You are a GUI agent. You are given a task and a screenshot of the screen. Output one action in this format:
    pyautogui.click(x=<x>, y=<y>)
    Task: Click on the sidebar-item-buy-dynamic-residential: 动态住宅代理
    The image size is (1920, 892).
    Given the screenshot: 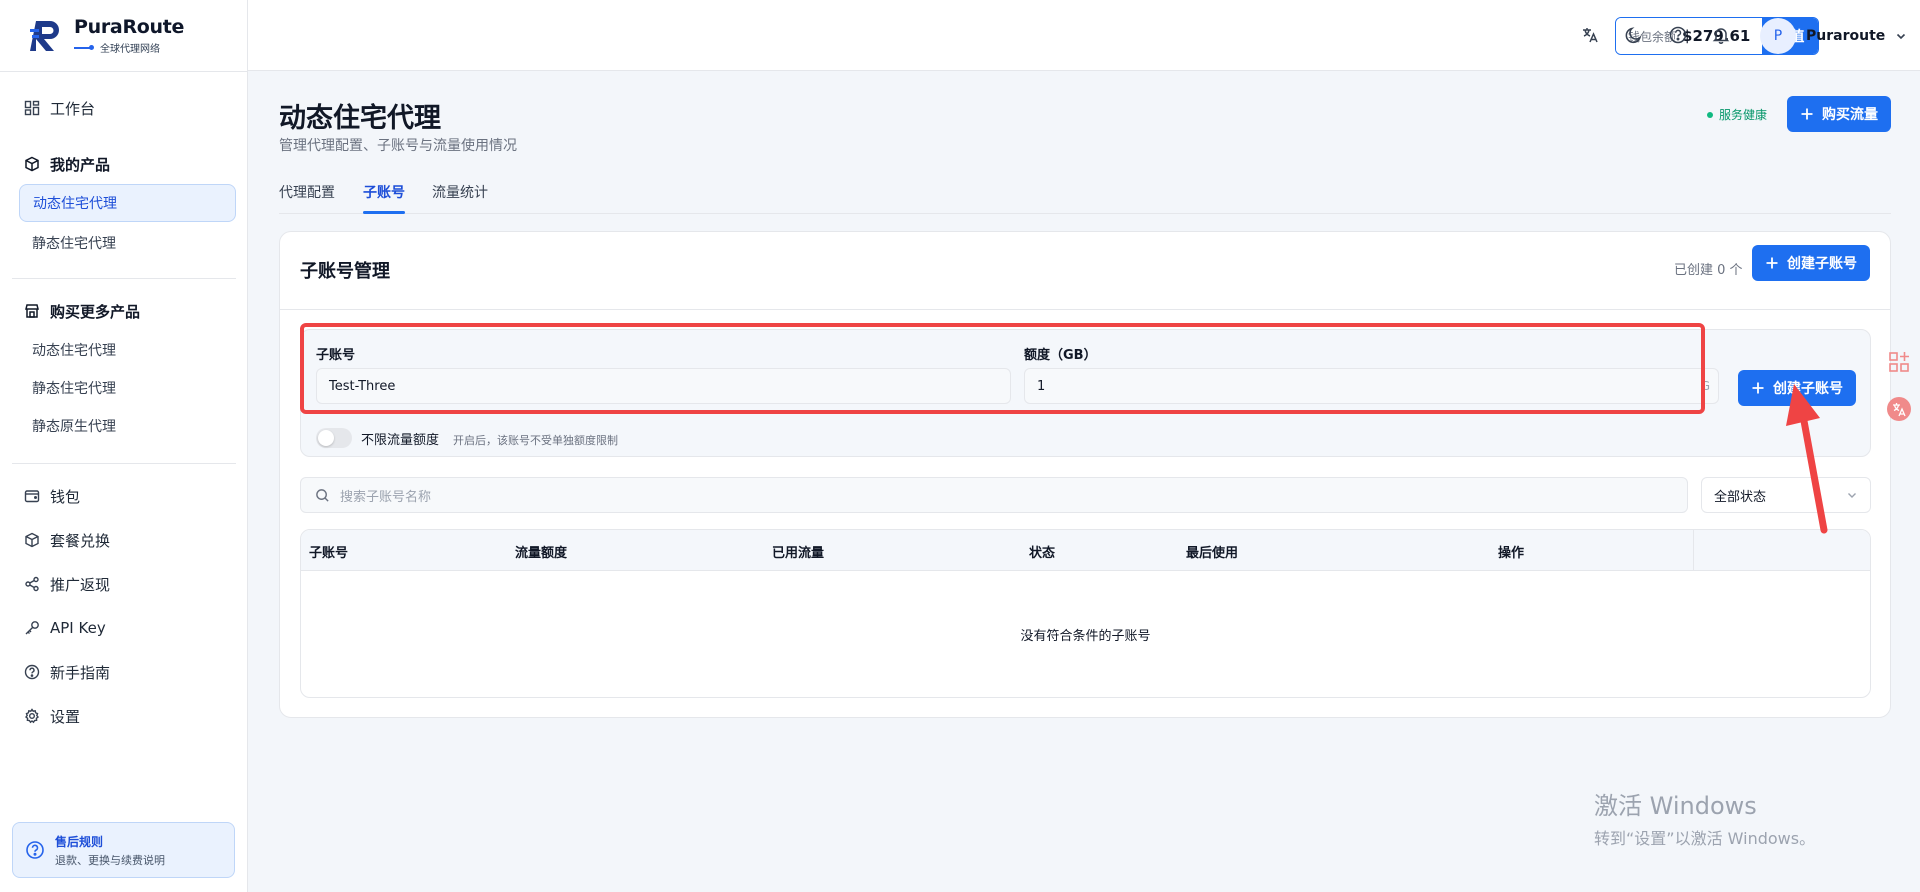 What is the action you would take?
    pyautogui.click(x=127, y=350)
    